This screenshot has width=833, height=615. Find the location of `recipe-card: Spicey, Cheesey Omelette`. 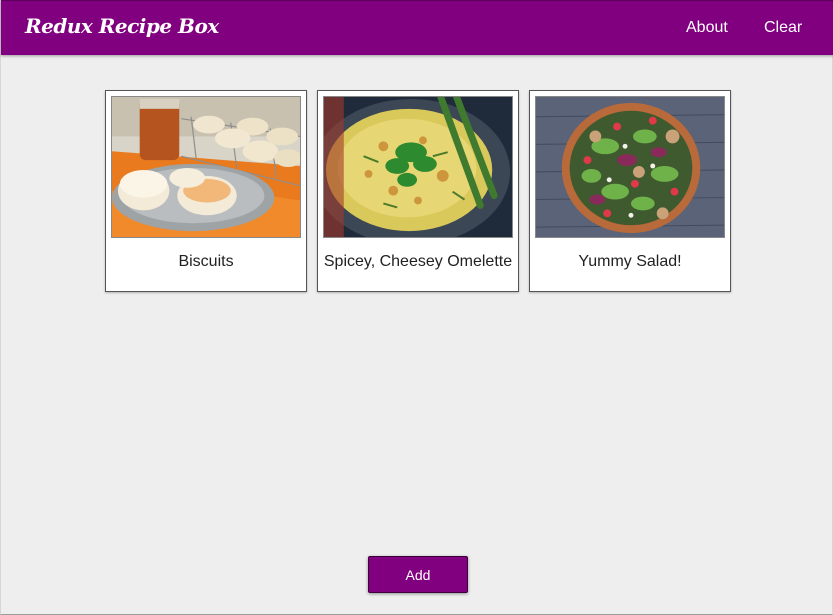

recipe-card: Spicey, Cheesey Omelette is located at coordinates (418, 191).